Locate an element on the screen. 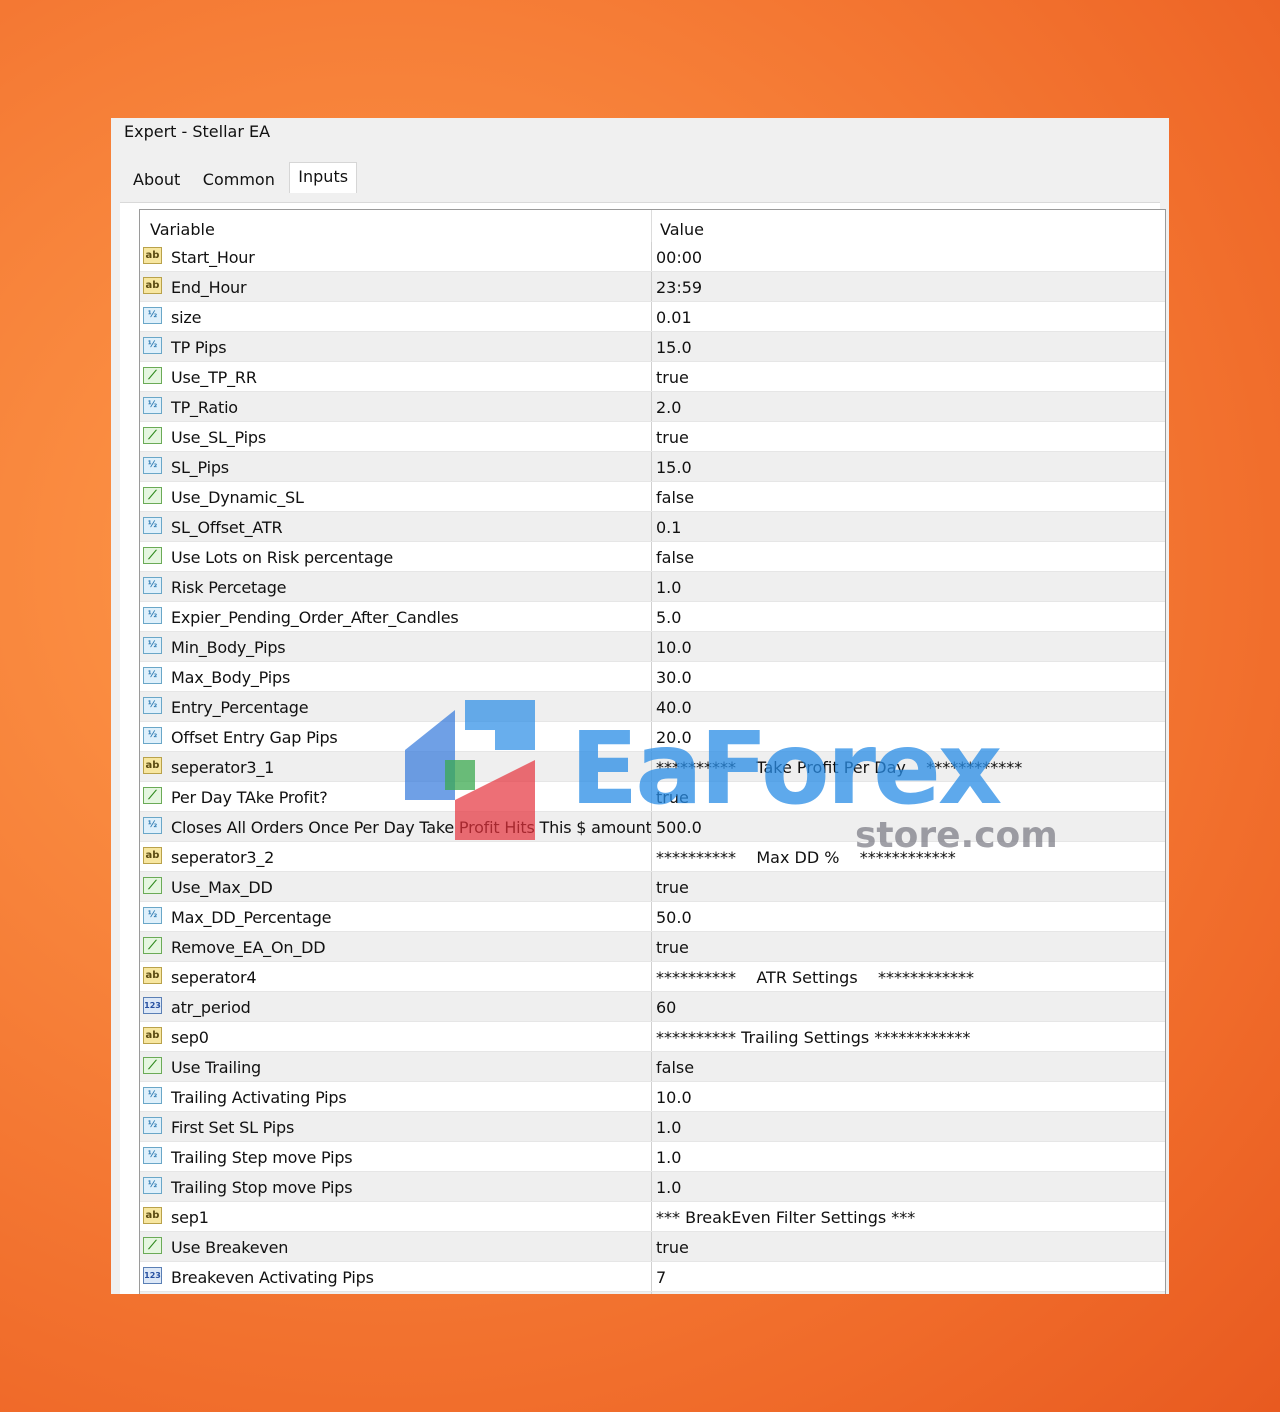  table-row: ½ First Set SL Pips 1.0 is located at coordinates (652, 1127).